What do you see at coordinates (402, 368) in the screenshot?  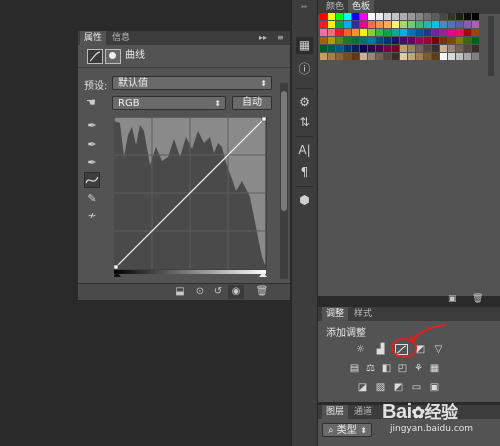 I see `photo-filter-icon: ◰` at bounding box center [402, 368].